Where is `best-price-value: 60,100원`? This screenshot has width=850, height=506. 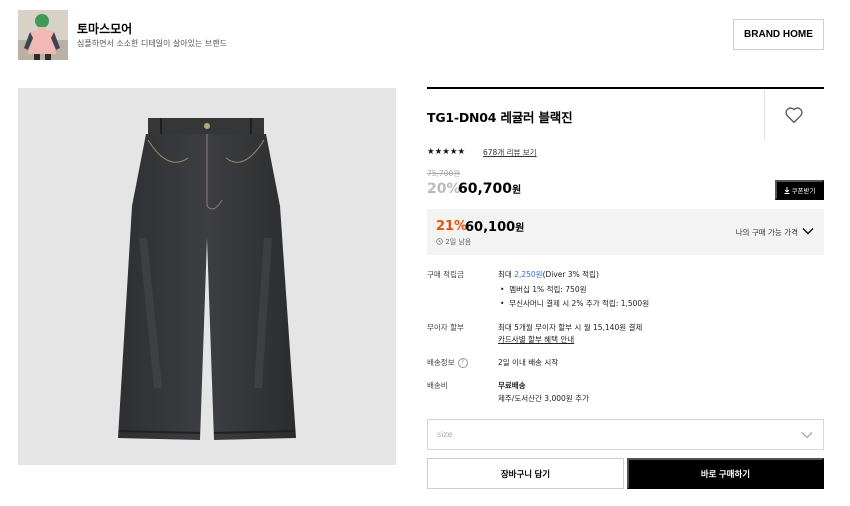 best-price-value: 60,100원 is located at coordinates (494, 227).